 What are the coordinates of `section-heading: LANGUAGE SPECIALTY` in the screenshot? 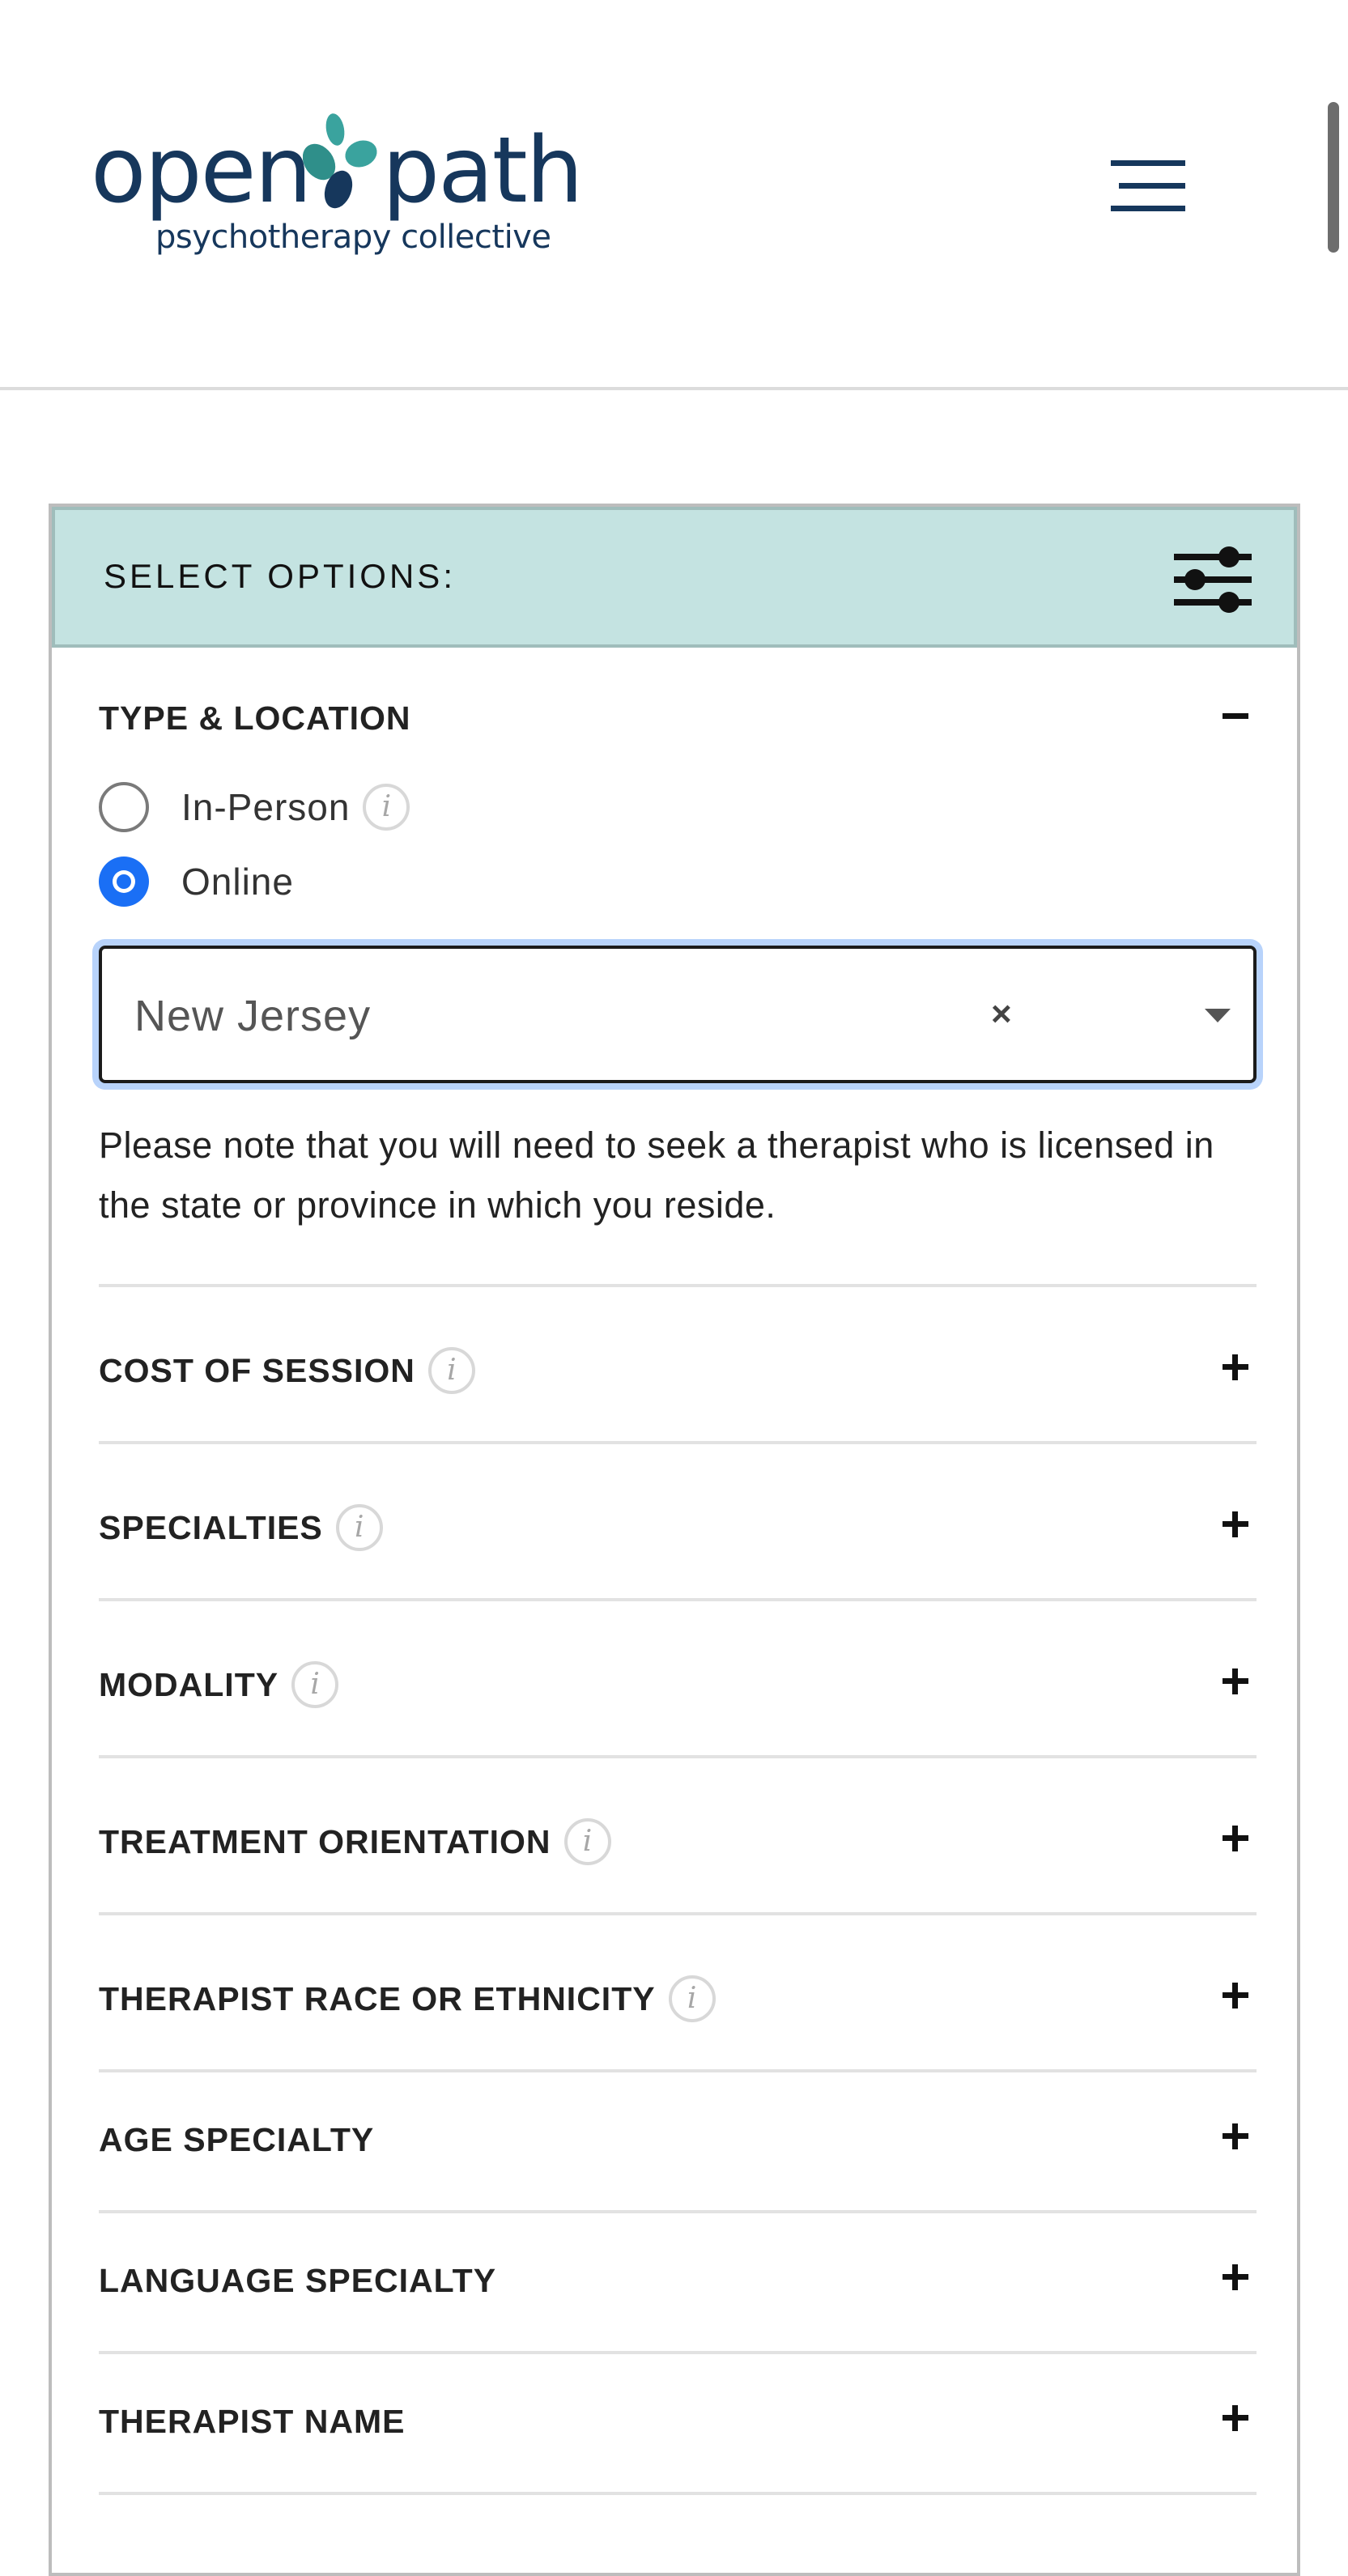 It's located at (298, 2280).